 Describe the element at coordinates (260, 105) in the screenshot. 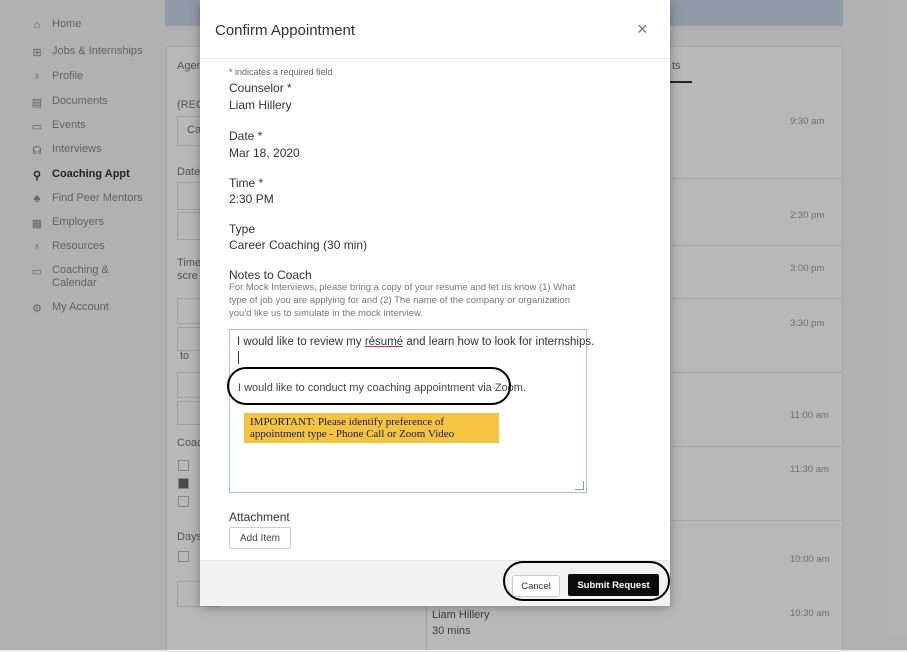

I see `counselor-value: Liam Hillery` at that location.